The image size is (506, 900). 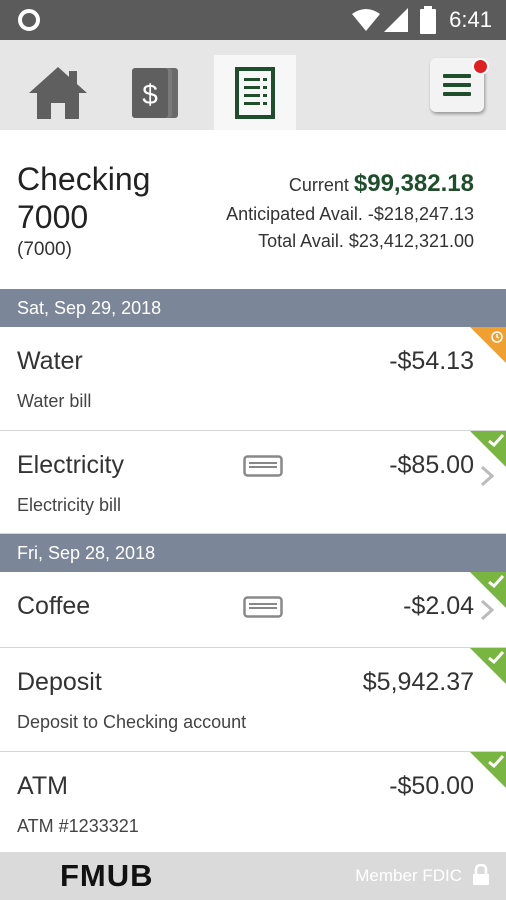 I want to click on anticipated-balance-label: Anticipated Avail., so click(x=294, y=214).